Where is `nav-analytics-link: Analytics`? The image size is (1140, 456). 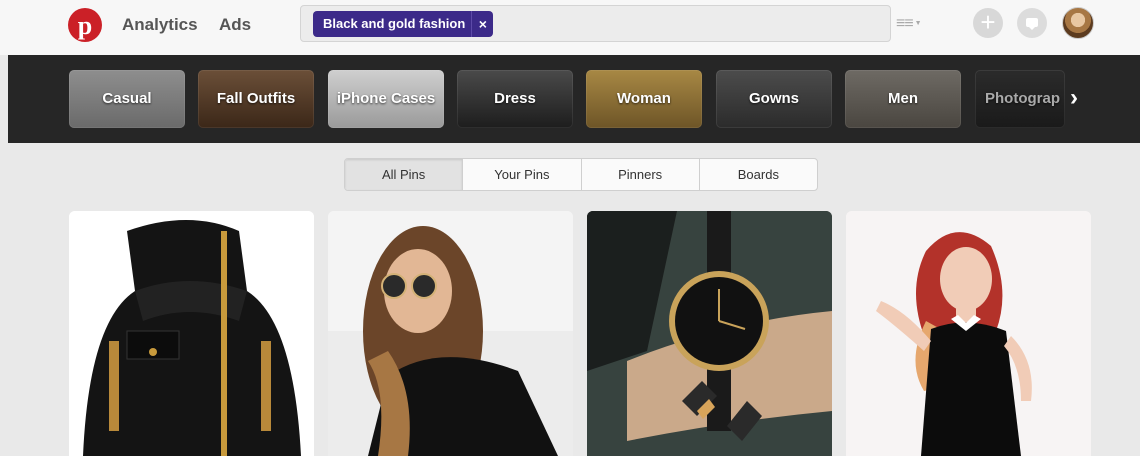
nav-analytics-link: Analytics is located at coordinates (160, 25).